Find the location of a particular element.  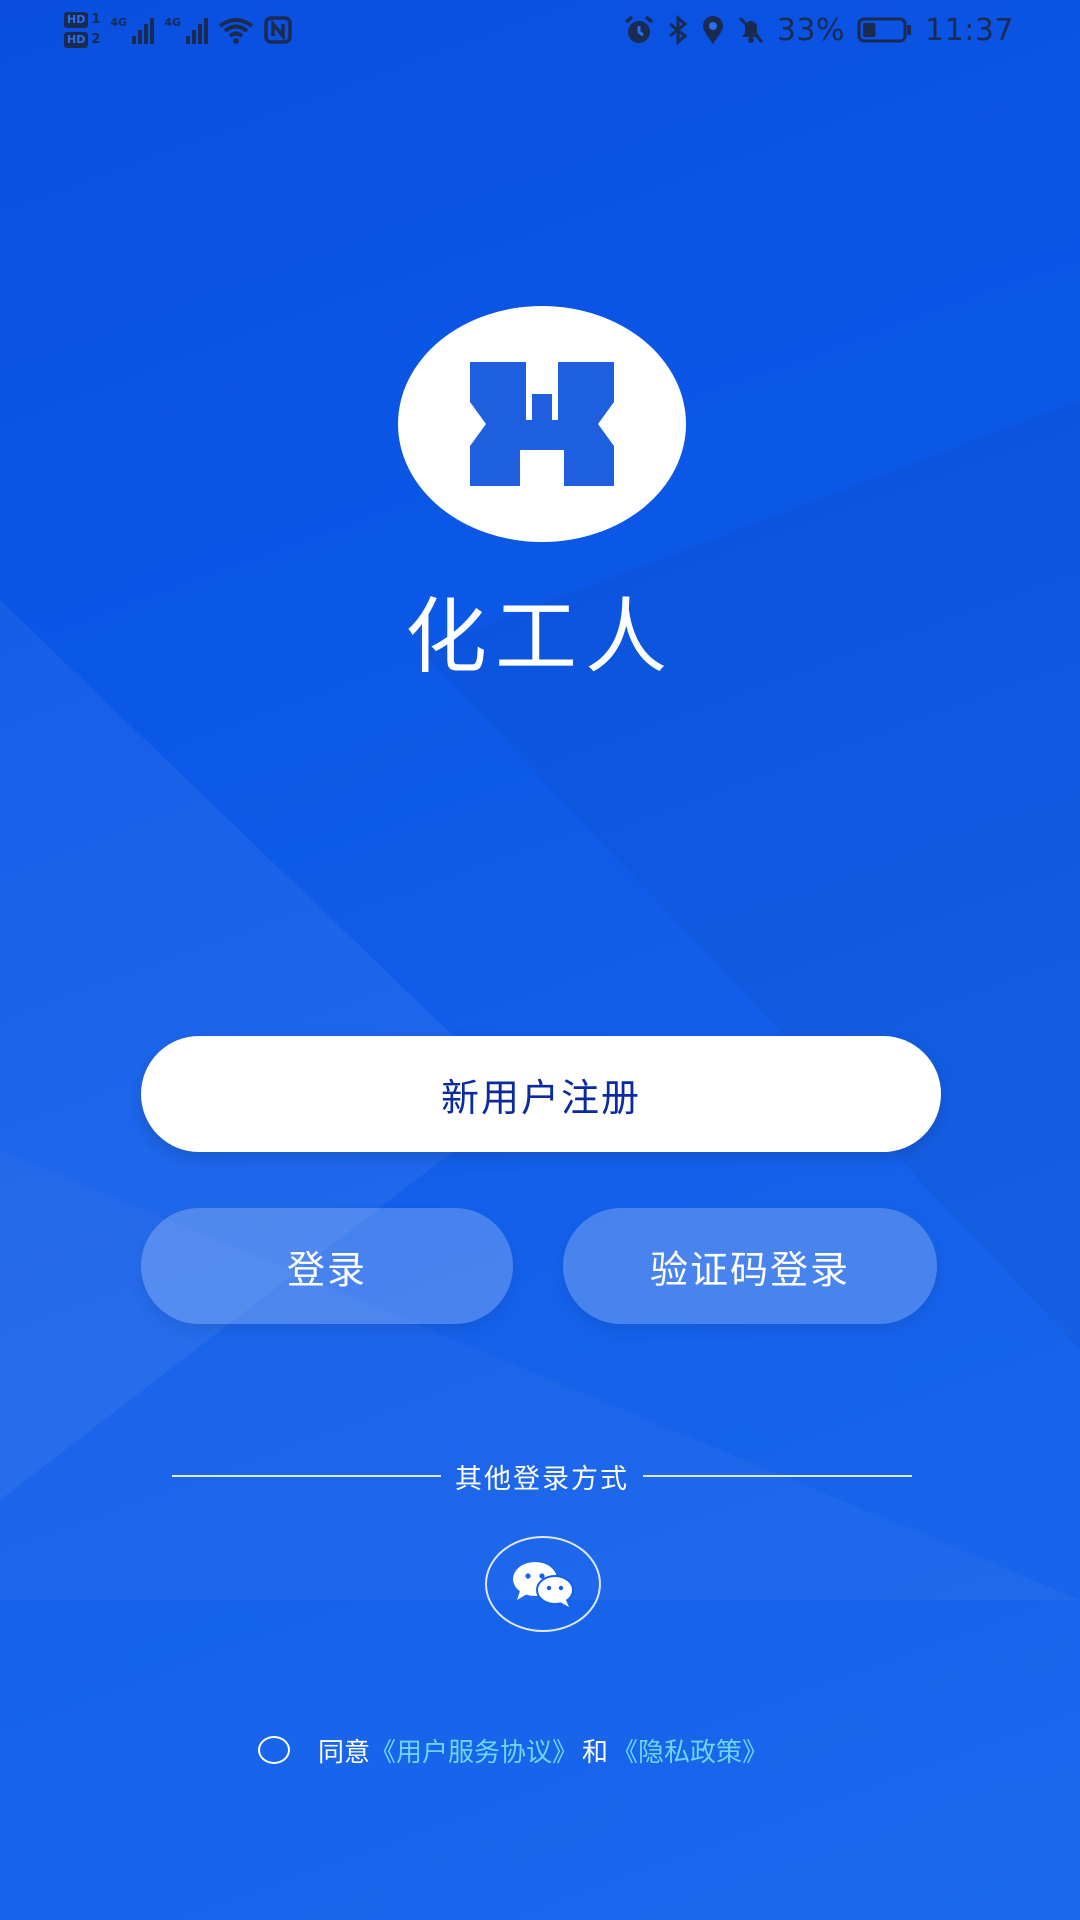

sim-indicators: HD 1 HD 2 is located at coordinates (82, 30).